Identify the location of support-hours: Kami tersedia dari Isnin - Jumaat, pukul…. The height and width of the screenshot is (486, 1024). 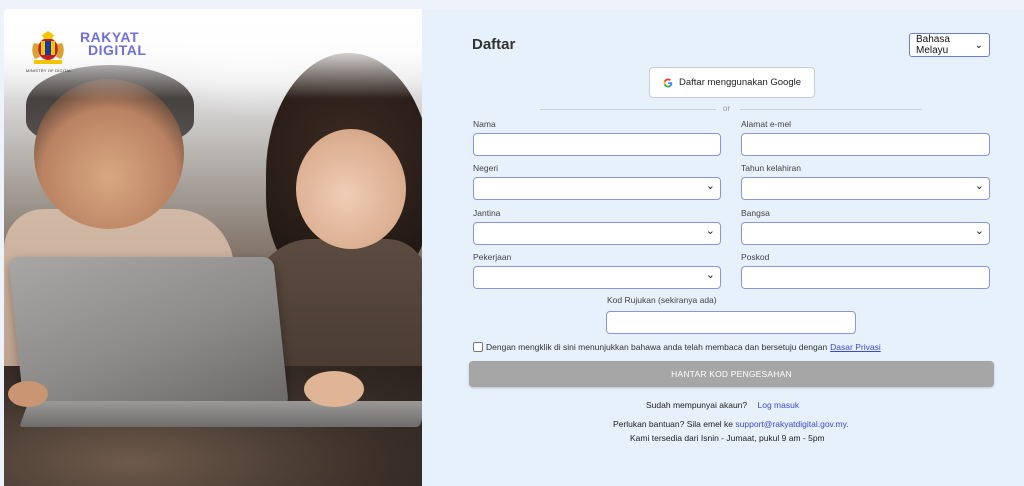
(727, 438).